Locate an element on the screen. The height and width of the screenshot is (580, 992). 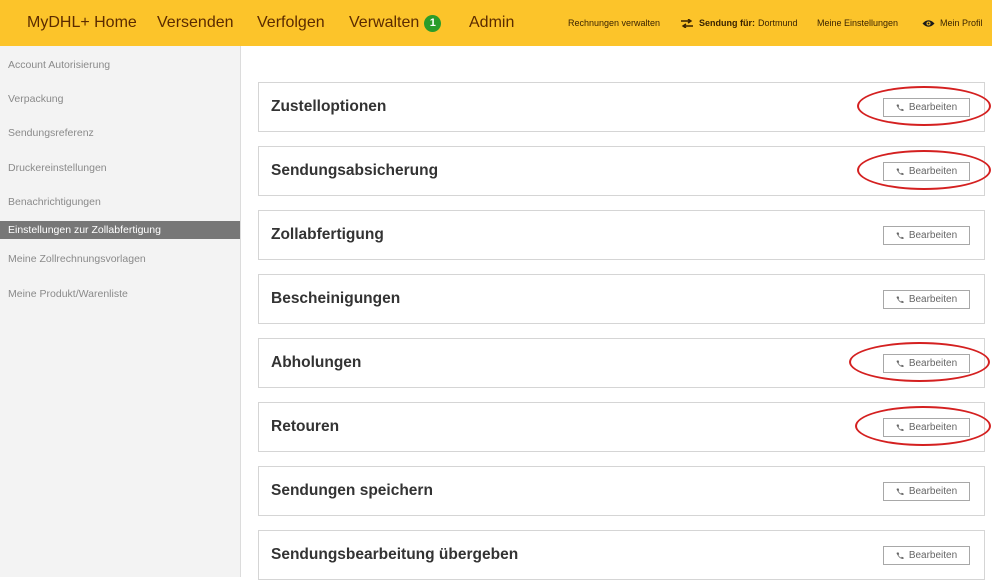
sidebar-item-packaging: Verpackung is located at coordinates (120, 99).